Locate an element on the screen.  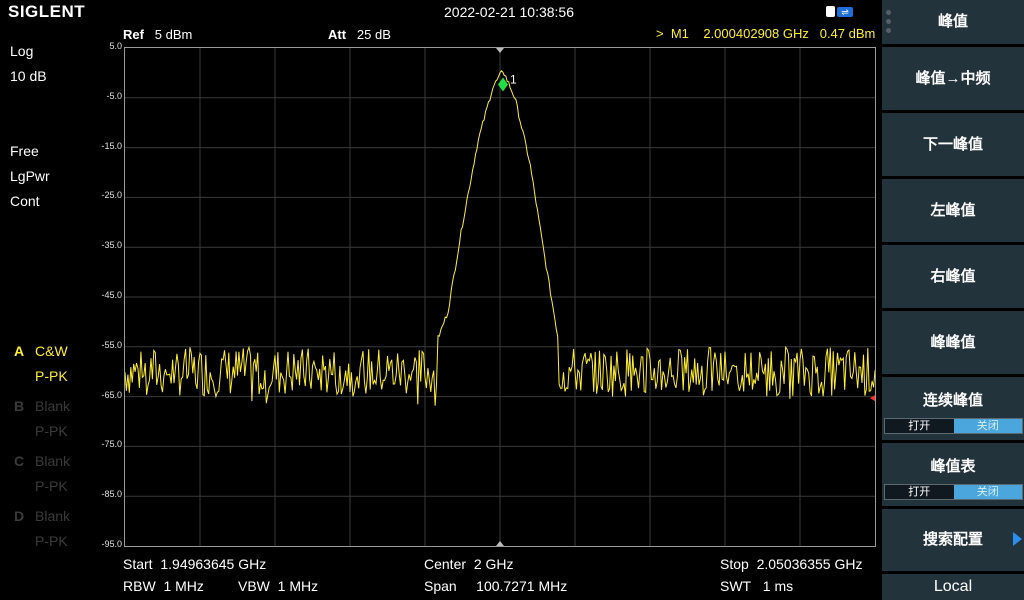
marker-1-label: 1 is located at coordinates (513, 80).